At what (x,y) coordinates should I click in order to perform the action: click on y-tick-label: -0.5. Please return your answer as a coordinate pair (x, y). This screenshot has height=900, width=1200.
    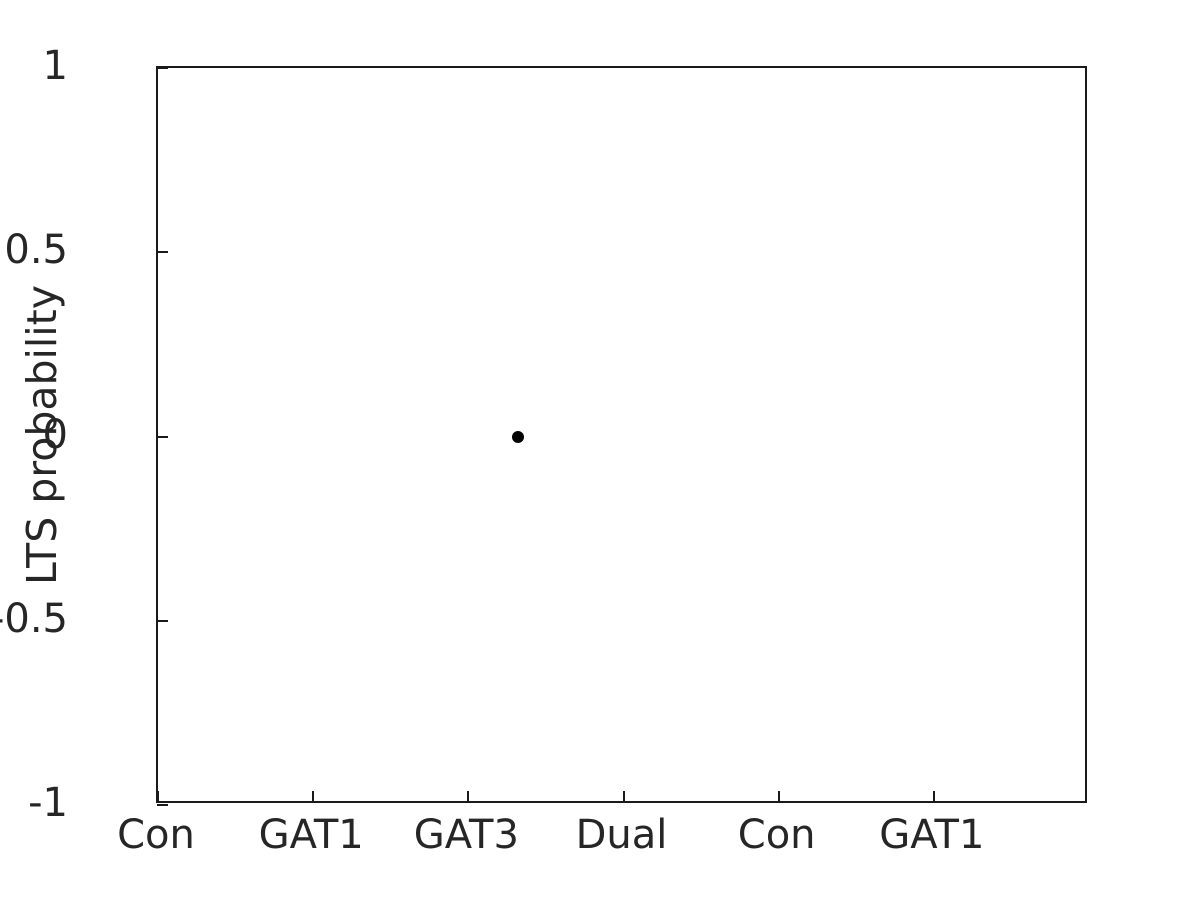
    Looking at the image, I should click on (34, 618).